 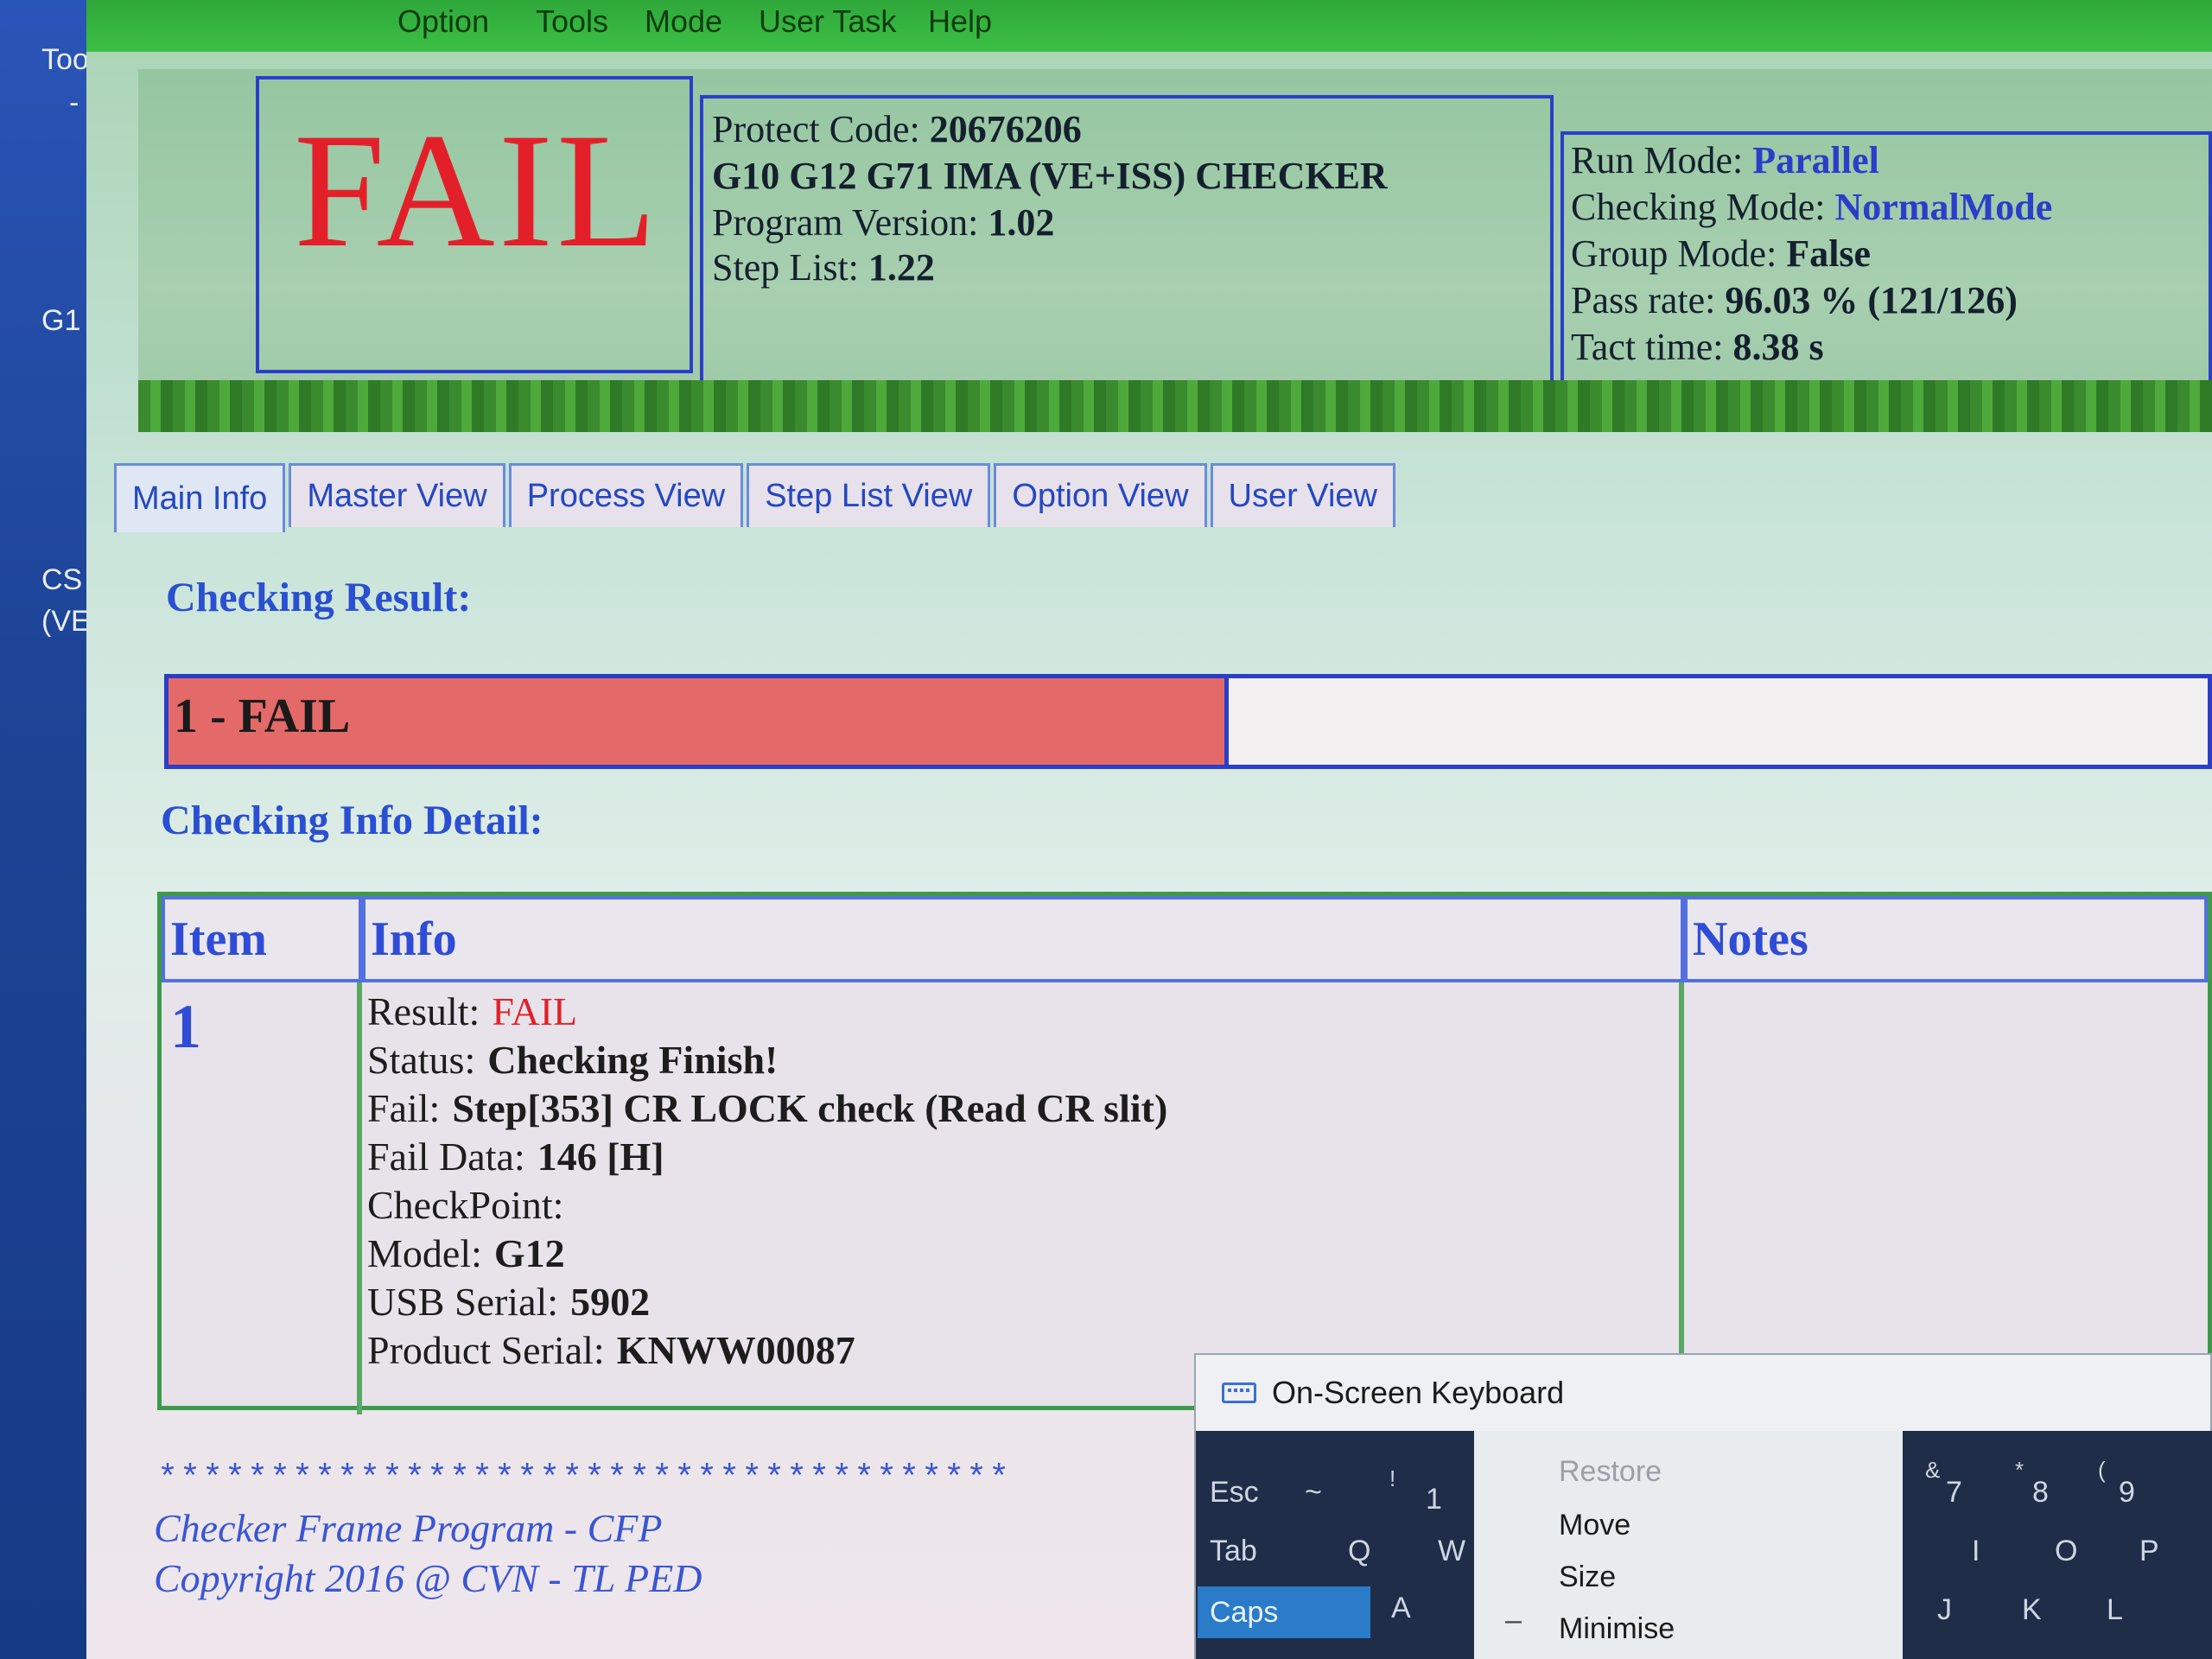 What do you see at coordinates (1335, 1545) in the screenshot?
I see `osk-keys-left: Esc ~ ! 1 Tab Q W Caps A` at bounding box center [1335, 1545].